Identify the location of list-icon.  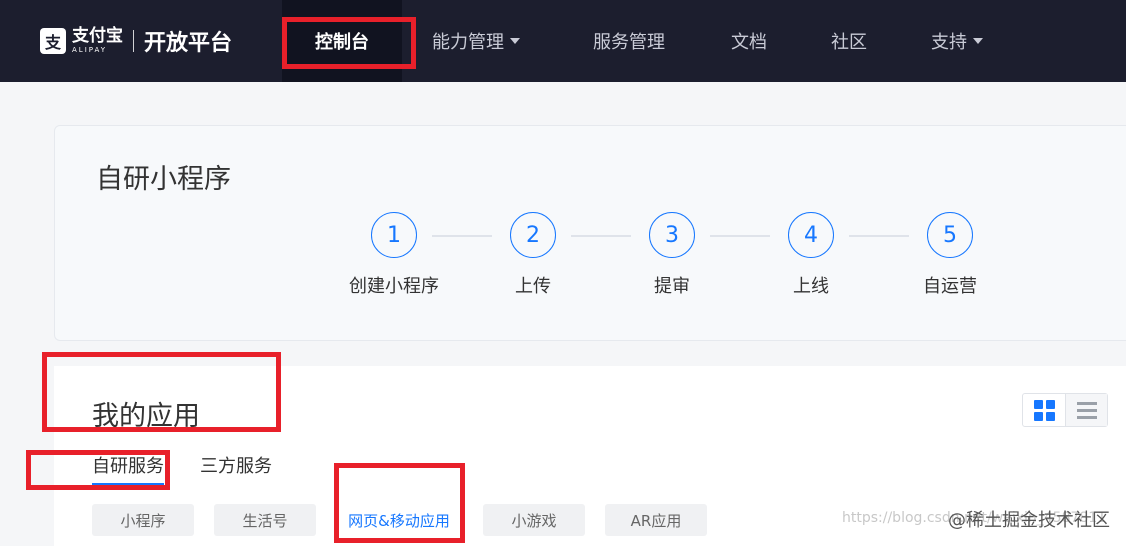
(1086, 410).